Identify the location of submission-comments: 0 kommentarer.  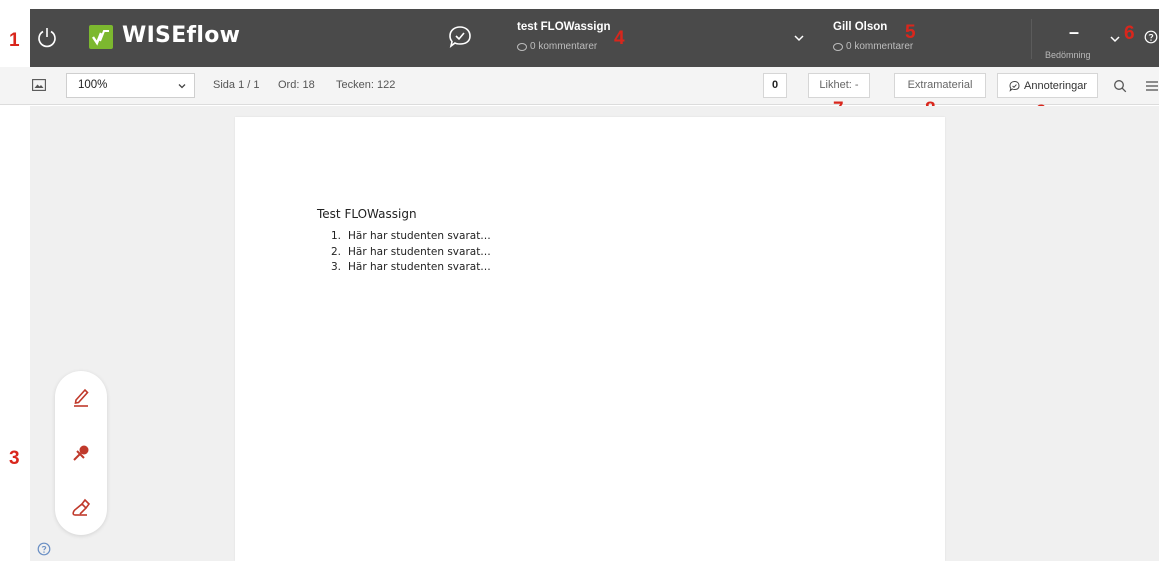
(557, 46).